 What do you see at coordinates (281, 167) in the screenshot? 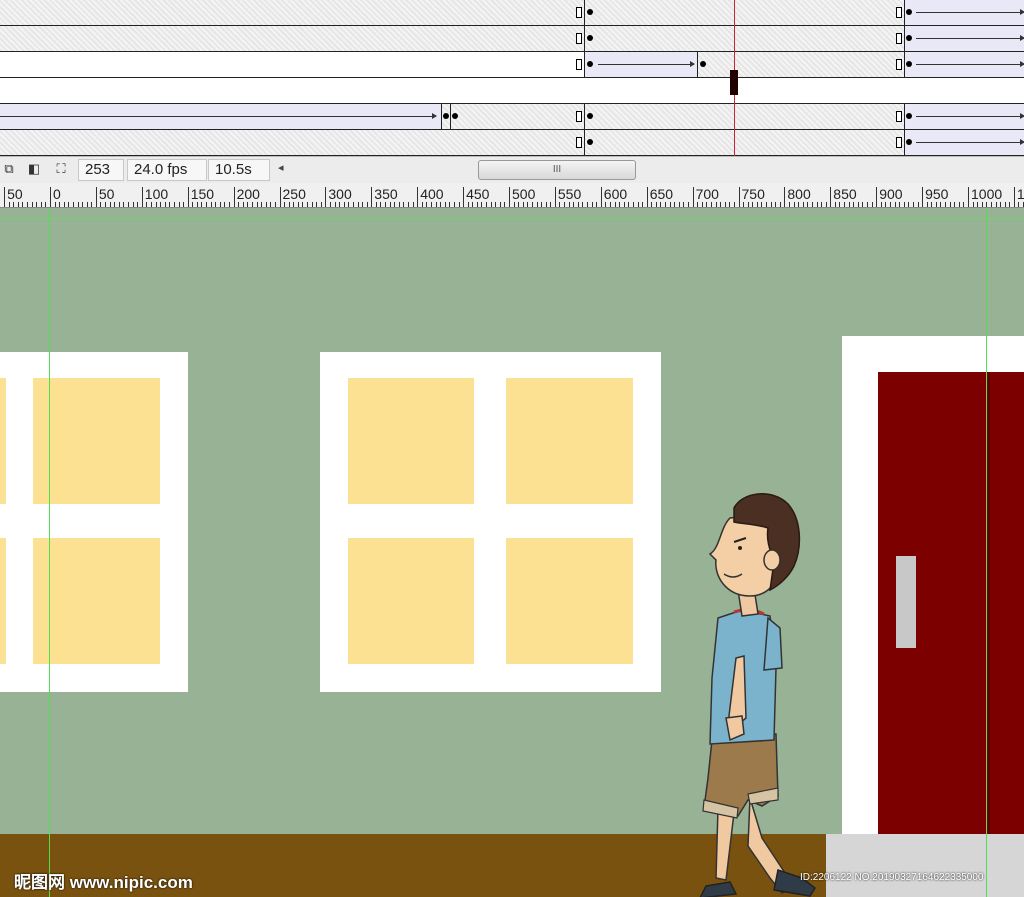
I see `scroll-left-arrow-icon: ◂` at bounding box center [281, 167].